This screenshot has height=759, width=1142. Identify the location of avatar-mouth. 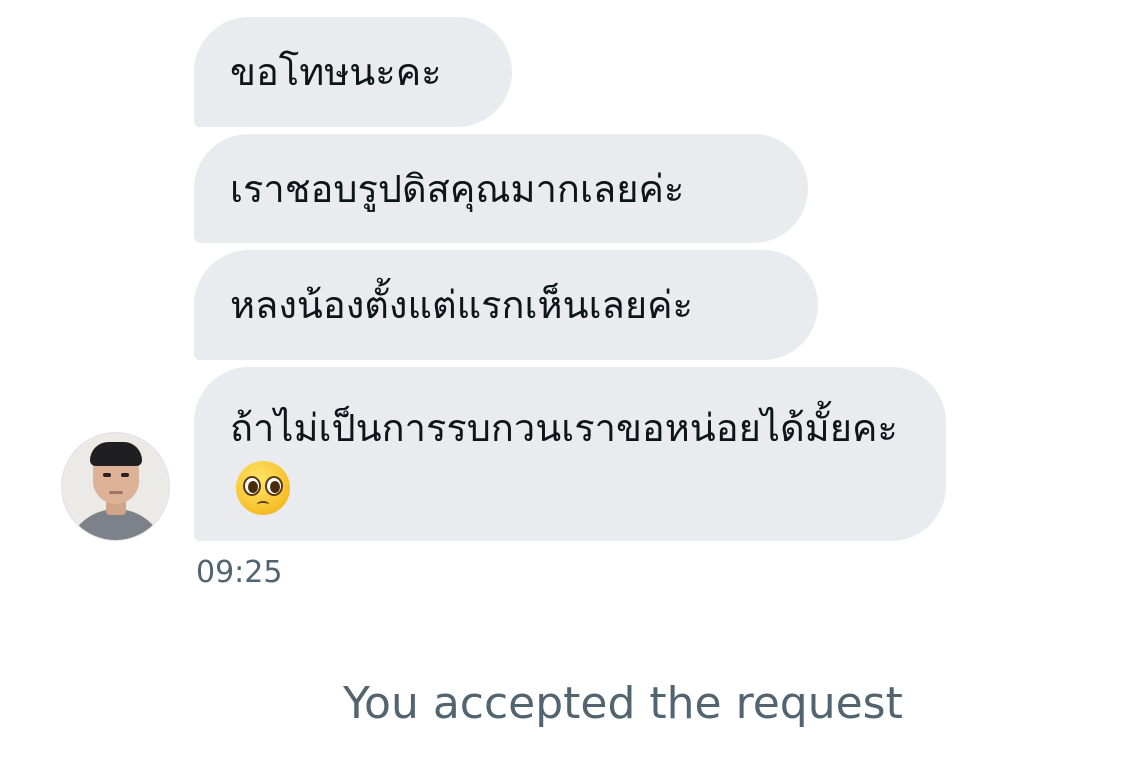
(116, 492).